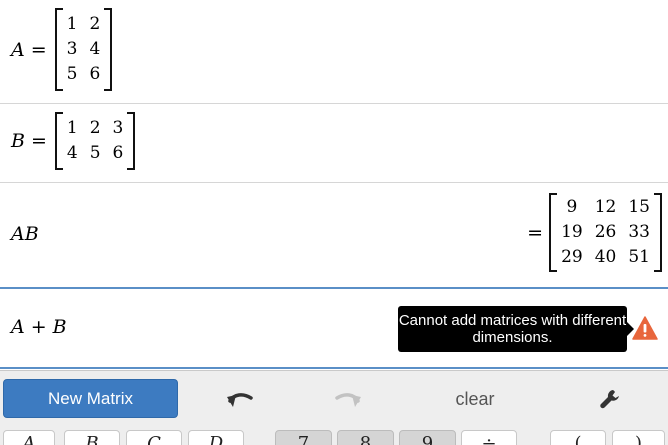 The width and height of the screenshot is (668, 445). I want to click on matrix-a: 12 34 56, so click(83, 49).